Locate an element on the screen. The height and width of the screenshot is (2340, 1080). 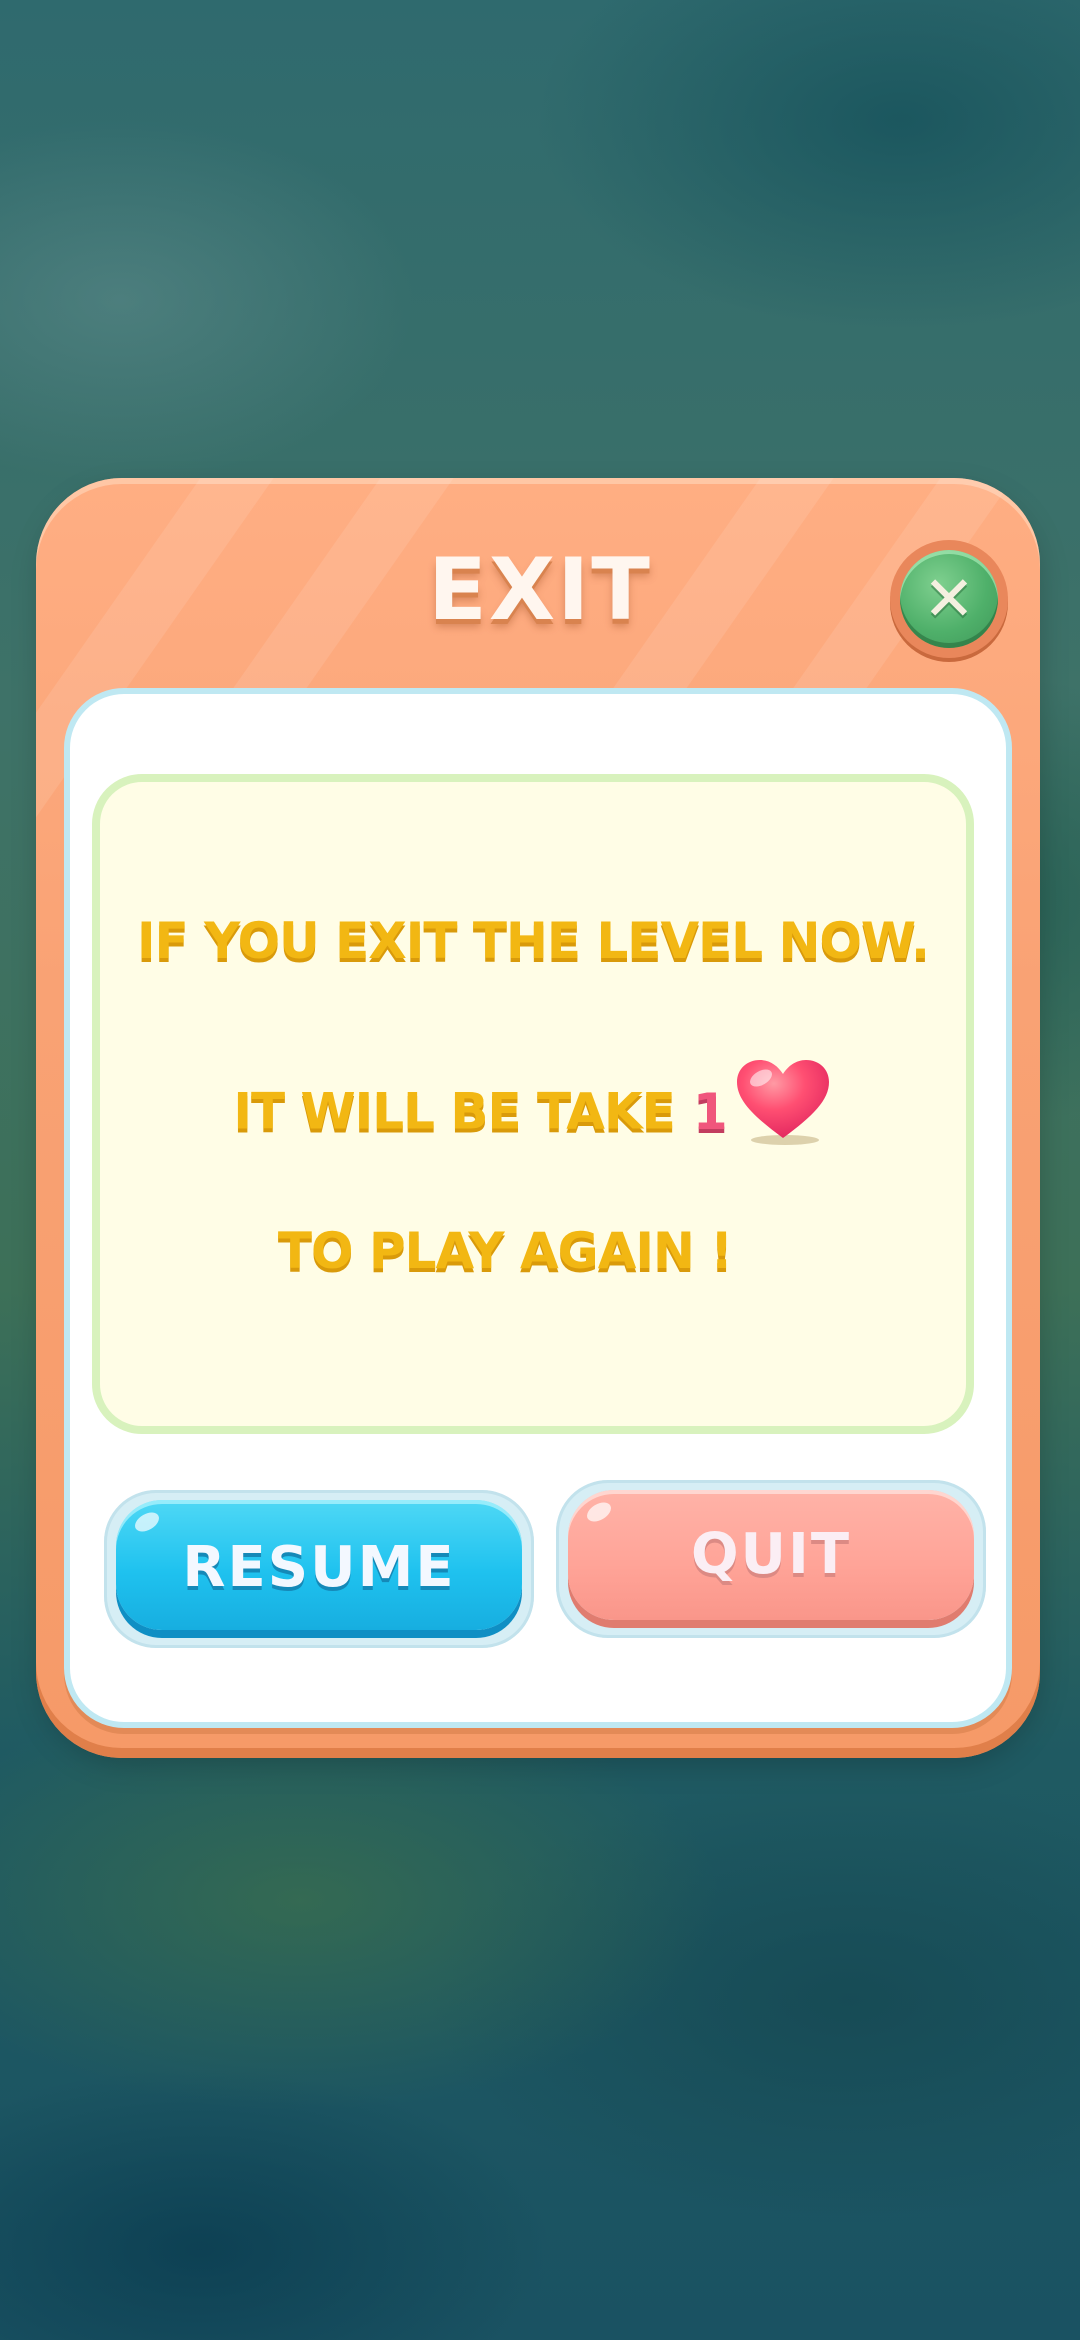
life-cost-count: 1 is located at coordinates (710, 1111).